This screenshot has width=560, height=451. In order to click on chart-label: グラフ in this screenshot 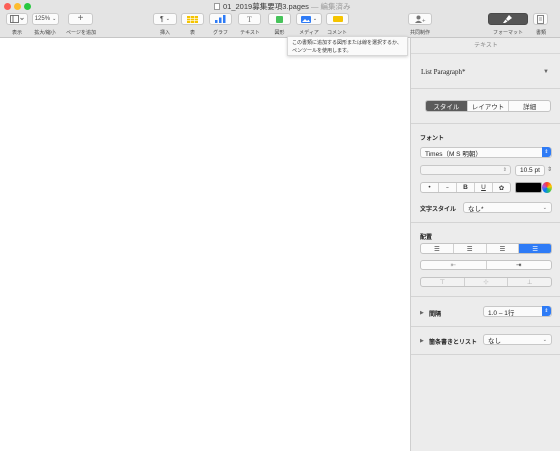, I will do `click(220, 33)`.